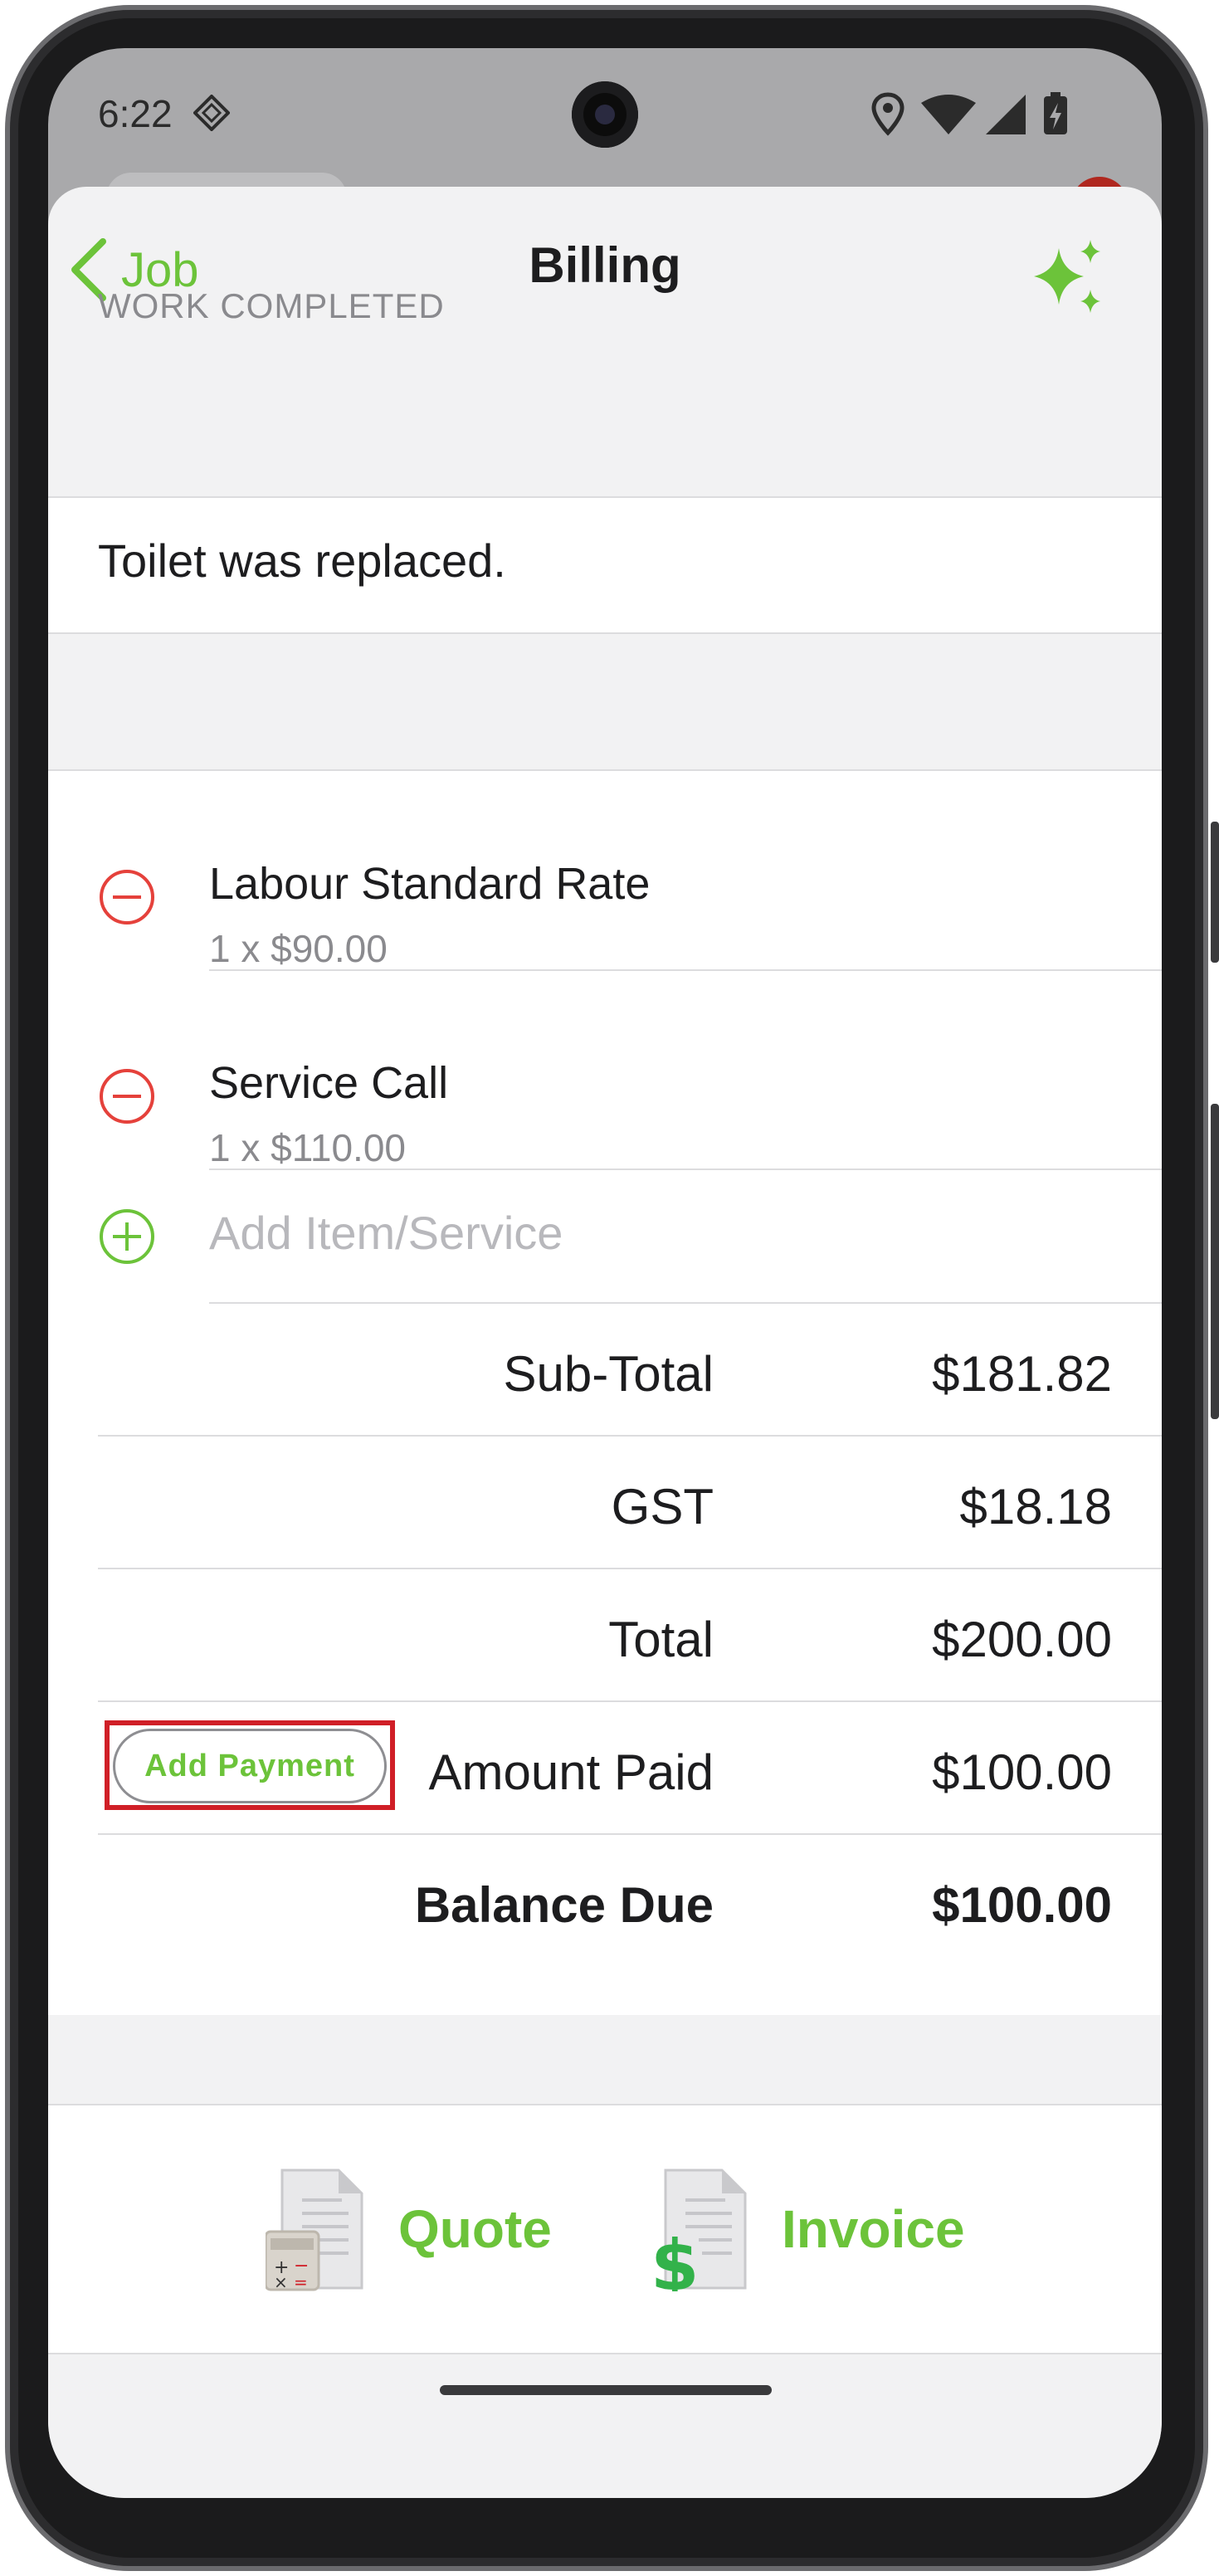 This screenshot has width=1219, height=2576. I want to click on invoice-button: $ Invoice, so click(807, 2230).